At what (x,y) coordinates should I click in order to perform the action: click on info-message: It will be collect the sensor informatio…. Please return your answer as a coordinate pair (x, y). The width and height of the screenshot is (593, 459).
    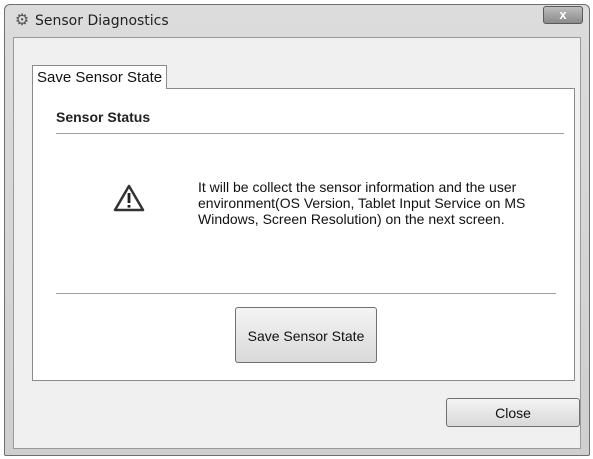
    Looking at the image, I should click on (362, 203).